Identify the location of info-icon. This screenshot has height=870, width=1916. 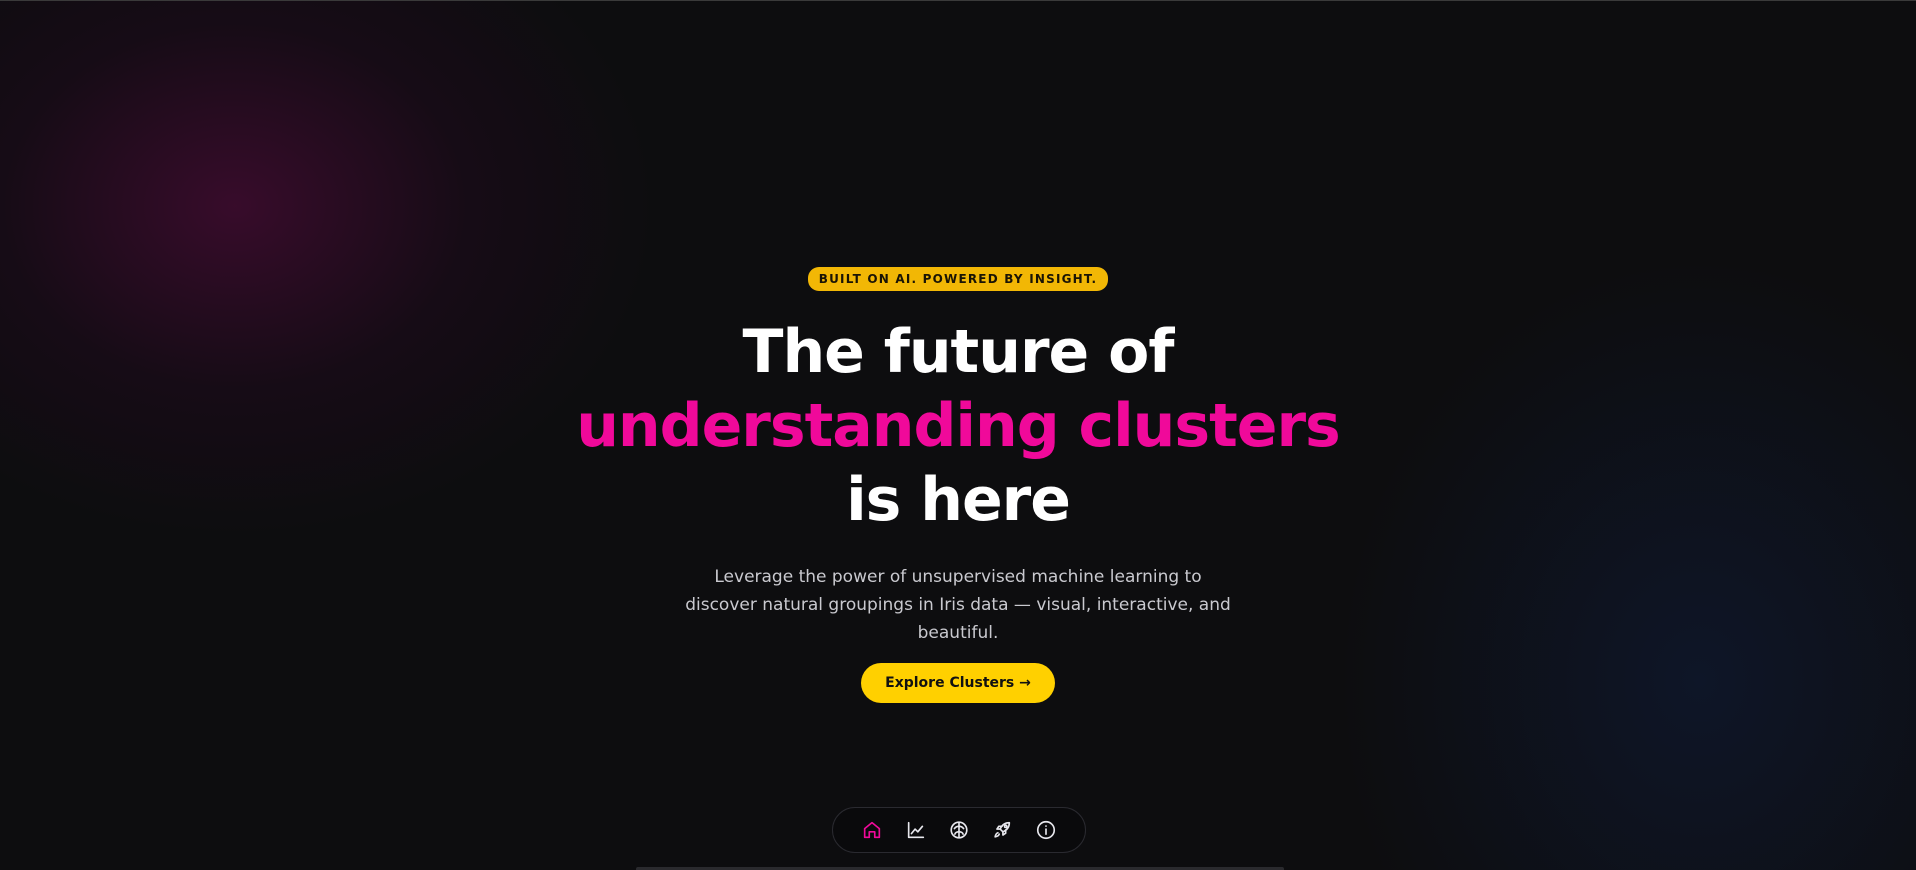
(1045, 830).